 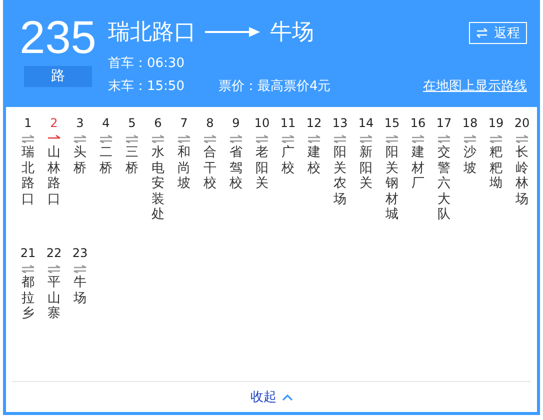 What do you see at coordinates (444, 123) in the screenshot?
I see `stop-number: 17` at bounding box center [444, 123].